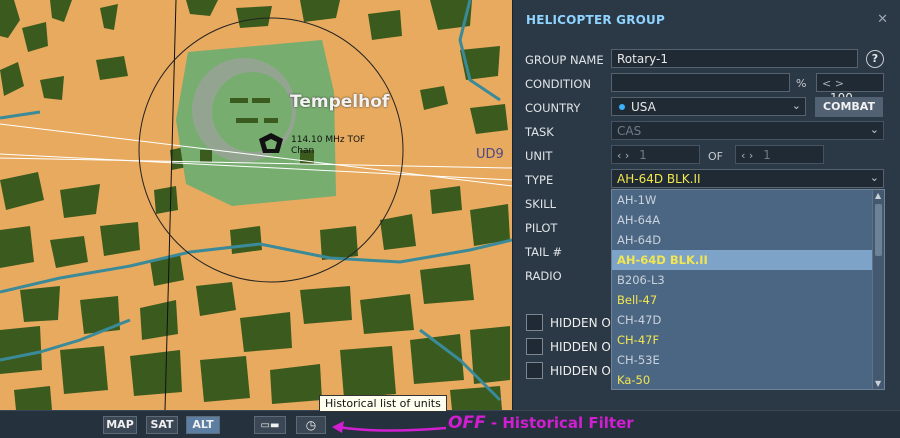 This screenshot has height=438, width=900. What do you see at coordinates (748, 300) in the screenshot?
I see `type-option: Bell-47` at bounding box center [748, 300].